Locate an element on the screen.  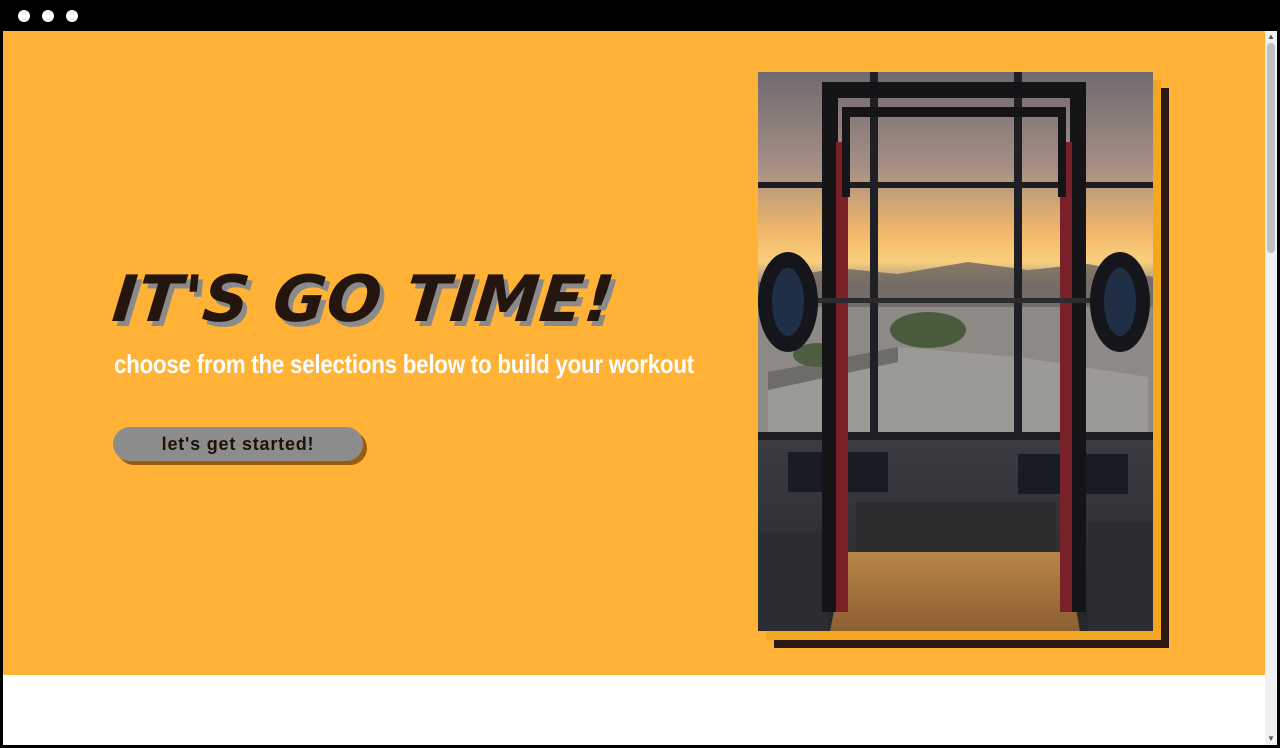
vertical-scrollbar: ▲ ▼ is located at coordinates (1271, 388).